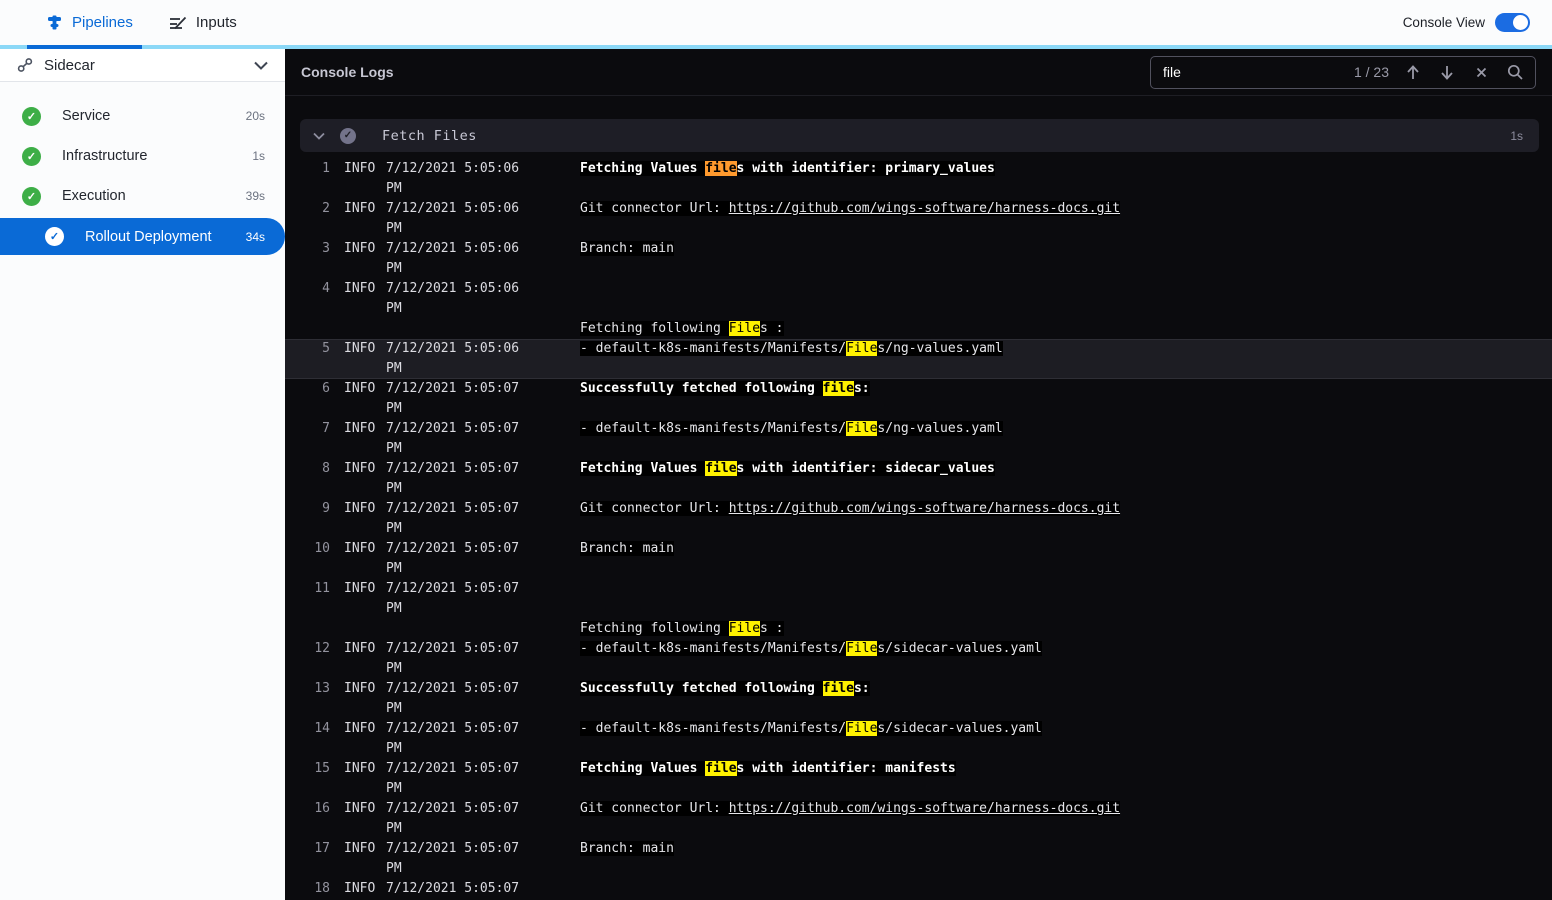  What do you see at coordinates (102, 22) in the screenshot?
I see `tab-pipelines-label: Pipelines` at bounding box center [102, 22].